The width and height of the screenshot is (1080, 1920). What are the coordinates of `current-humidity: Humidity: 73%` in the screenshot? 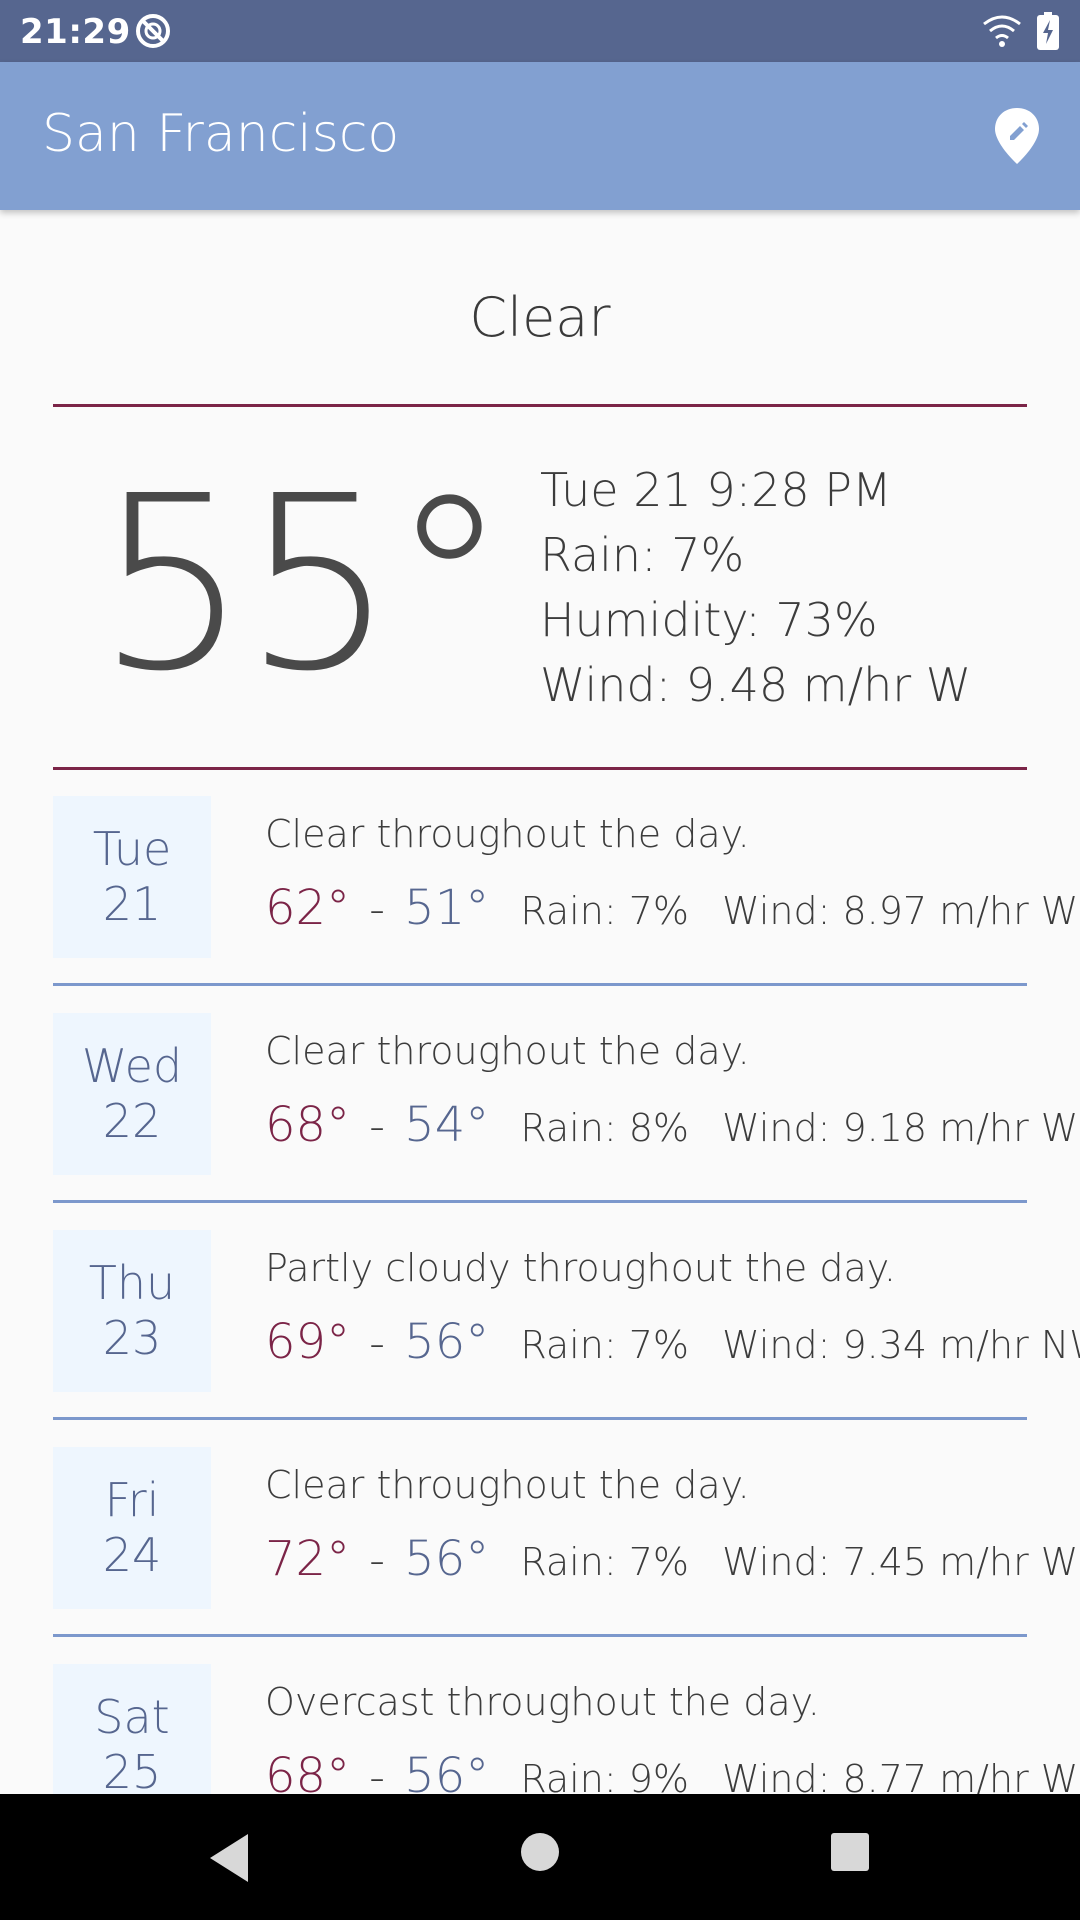 It's located at (709, 620).